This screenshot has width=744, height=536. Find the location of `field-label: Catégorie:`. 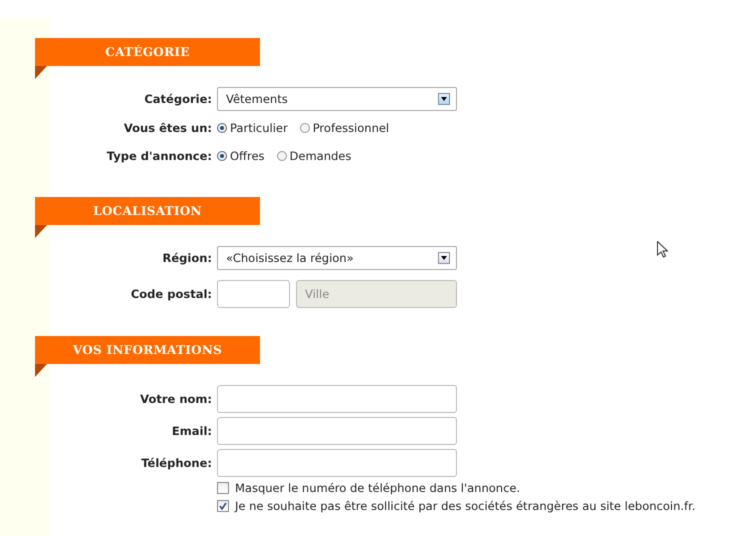

field-label: Catégorie: is located at coordinates (177, 99).